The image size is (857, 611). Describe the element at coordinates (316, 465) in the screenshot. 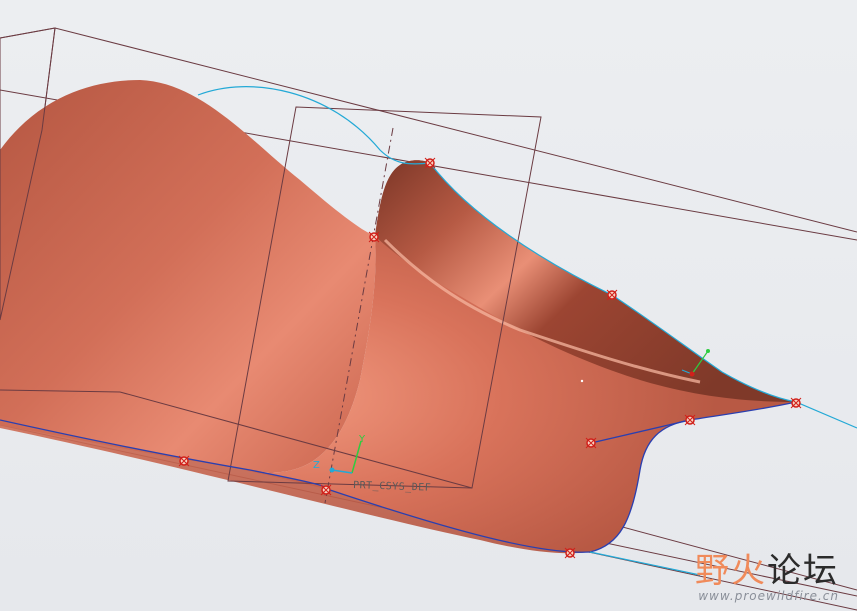

I see `csys-z-axis-label: Z` at that location.